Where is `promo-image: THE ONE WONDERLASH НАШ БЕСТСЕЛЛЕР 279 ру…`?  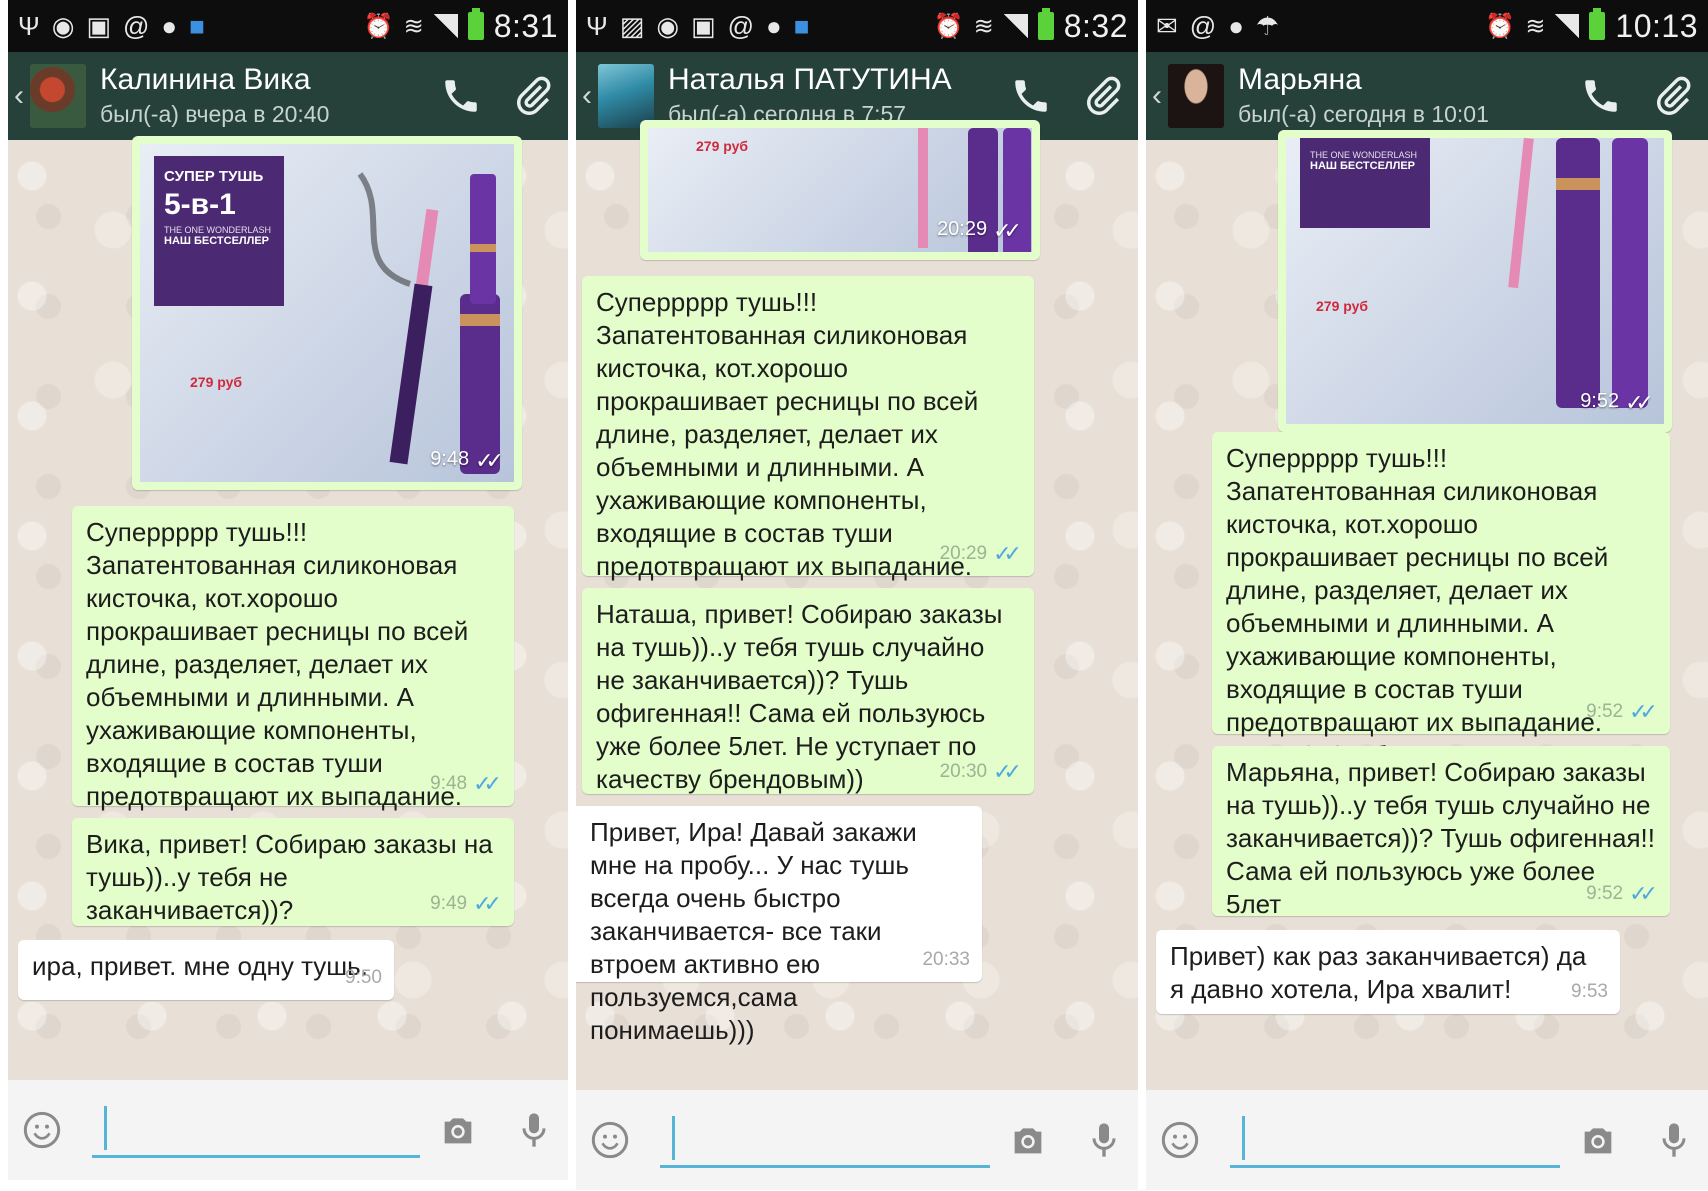
promo-image: THE ONE WONDERLASH НАШ БЕСТСЕЛЛЕР 279 ру… is located at coordinates (1475, 281).